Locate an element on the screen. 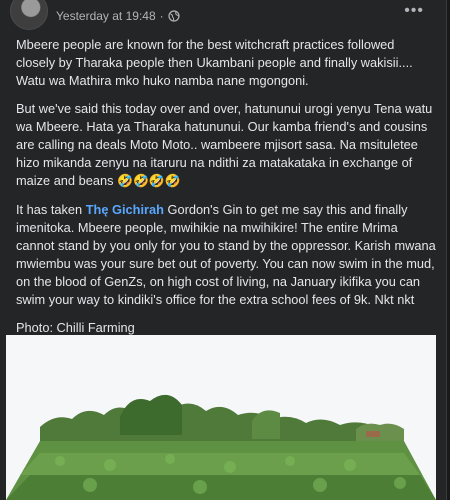  laughing-emojis: 🤣🤣🤣🤣 is located at coordinates (149, 181).